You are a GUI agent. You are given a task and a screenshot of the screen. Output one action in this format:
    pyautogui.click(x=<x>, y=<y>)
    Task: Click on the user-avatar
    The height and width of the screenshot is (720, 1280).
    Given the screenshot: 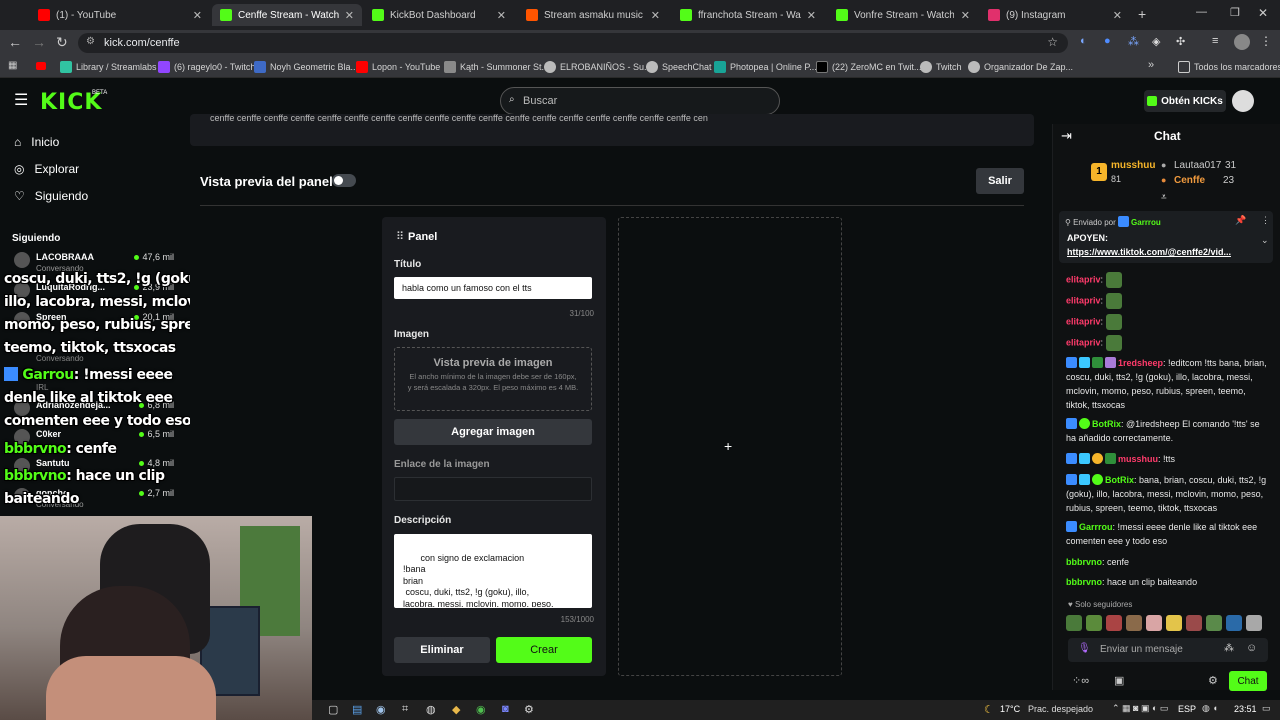 What is the action you would take?
    pyautogui.click(x=1243, y=101)
    